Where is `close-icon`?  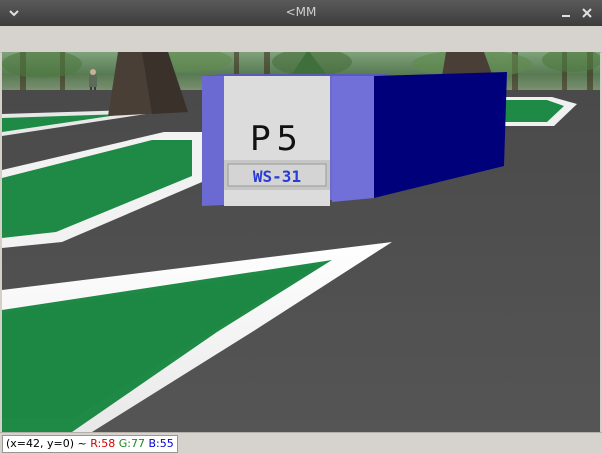
close-icon is located at coordinates (587, 13).